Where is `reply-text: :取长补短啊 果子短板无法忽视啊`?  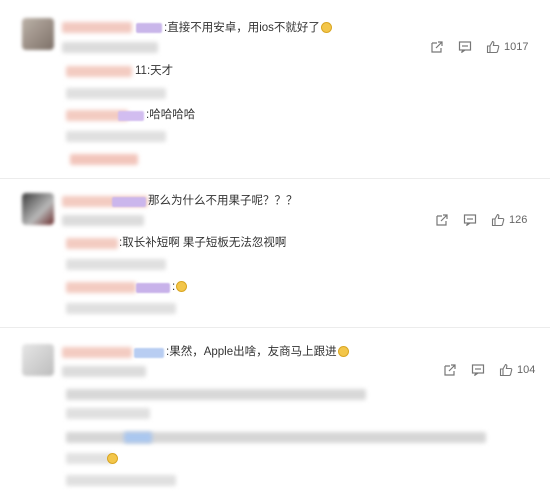
reply-text: :取长补短啊 果子短板无法忽视啊 is located at coordinates (203, 243).